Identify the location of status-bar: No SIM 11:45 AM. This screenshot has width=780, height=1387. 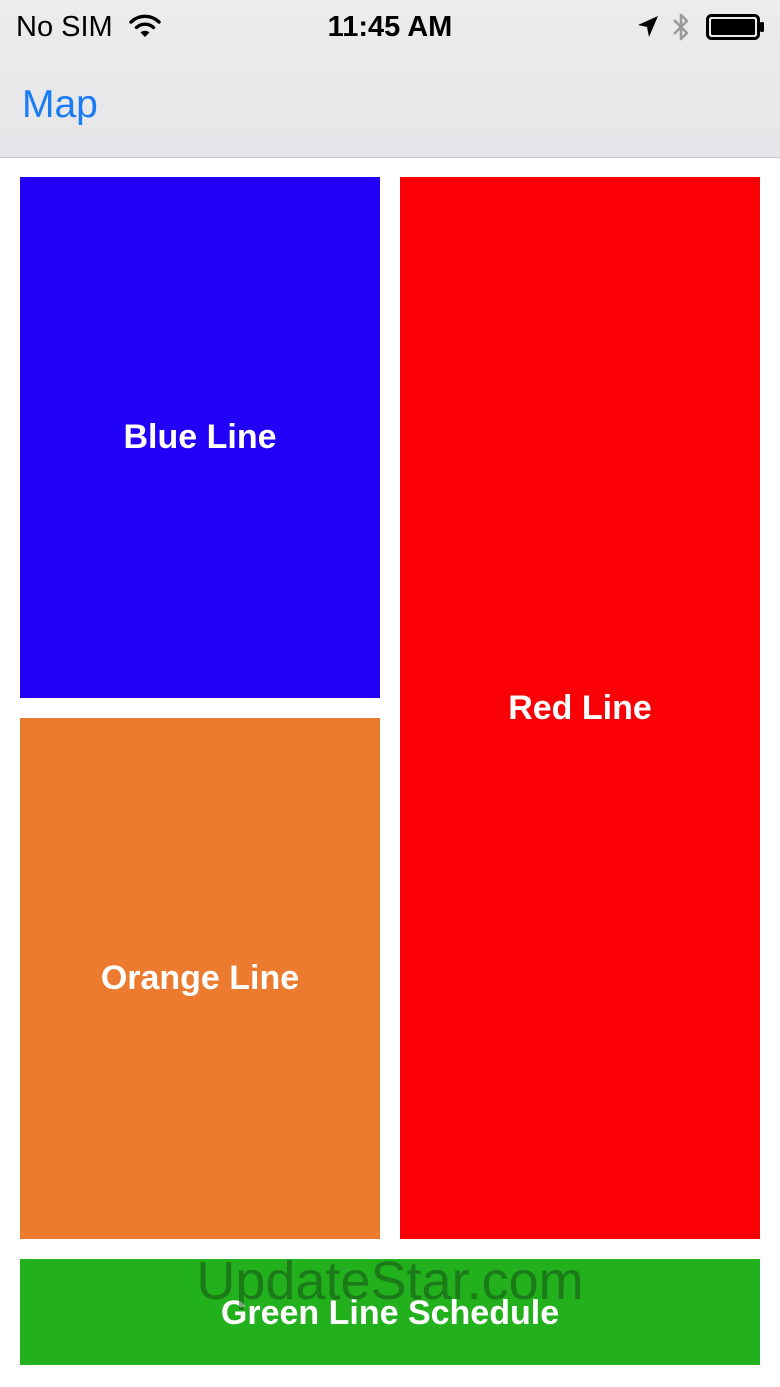
(390, 27).